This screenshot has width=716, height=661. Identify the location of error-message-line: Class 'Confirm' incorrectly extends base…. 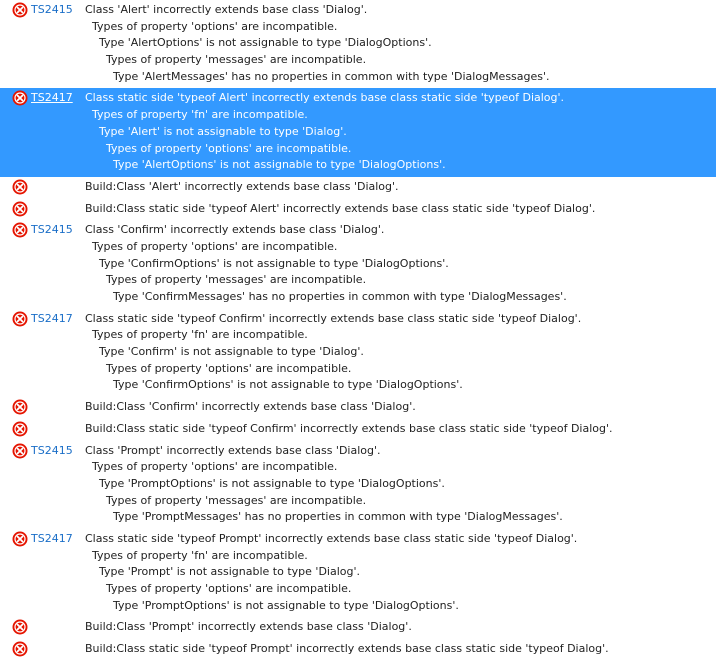
(235, 230).